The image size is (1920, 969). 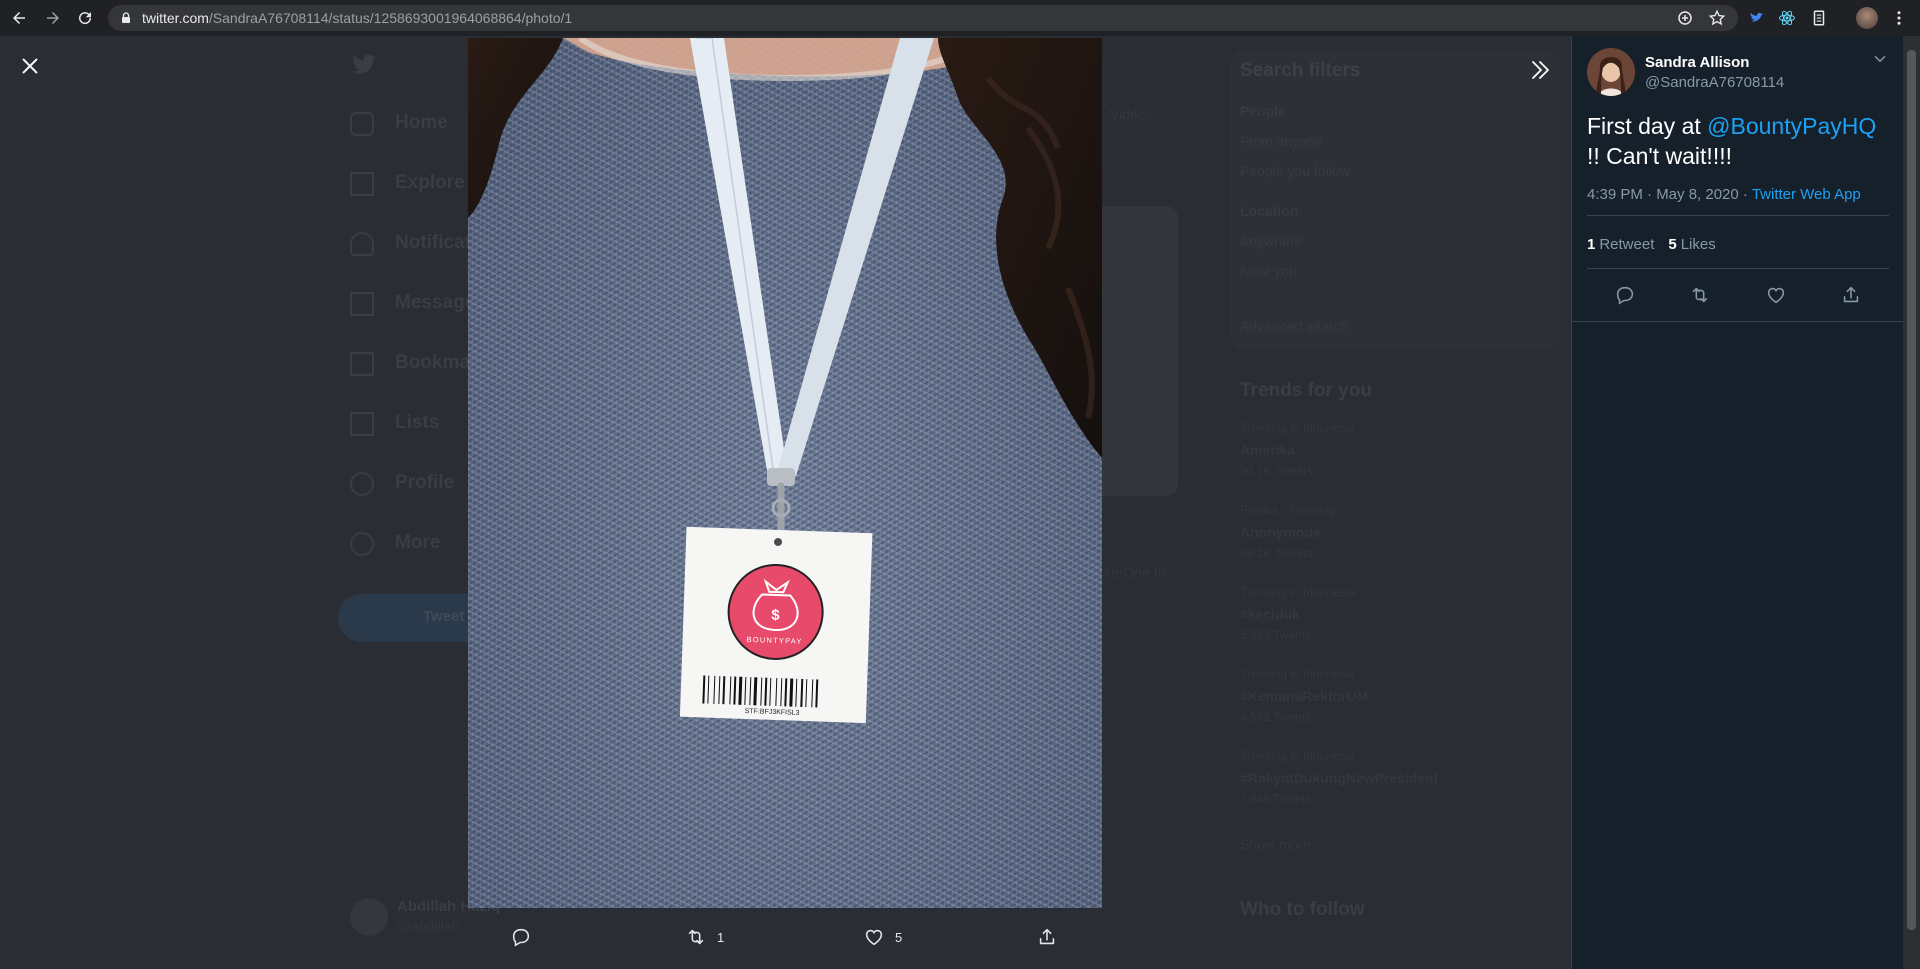 I want to click on chevron-down-icon, so click(x=1880, y=59).